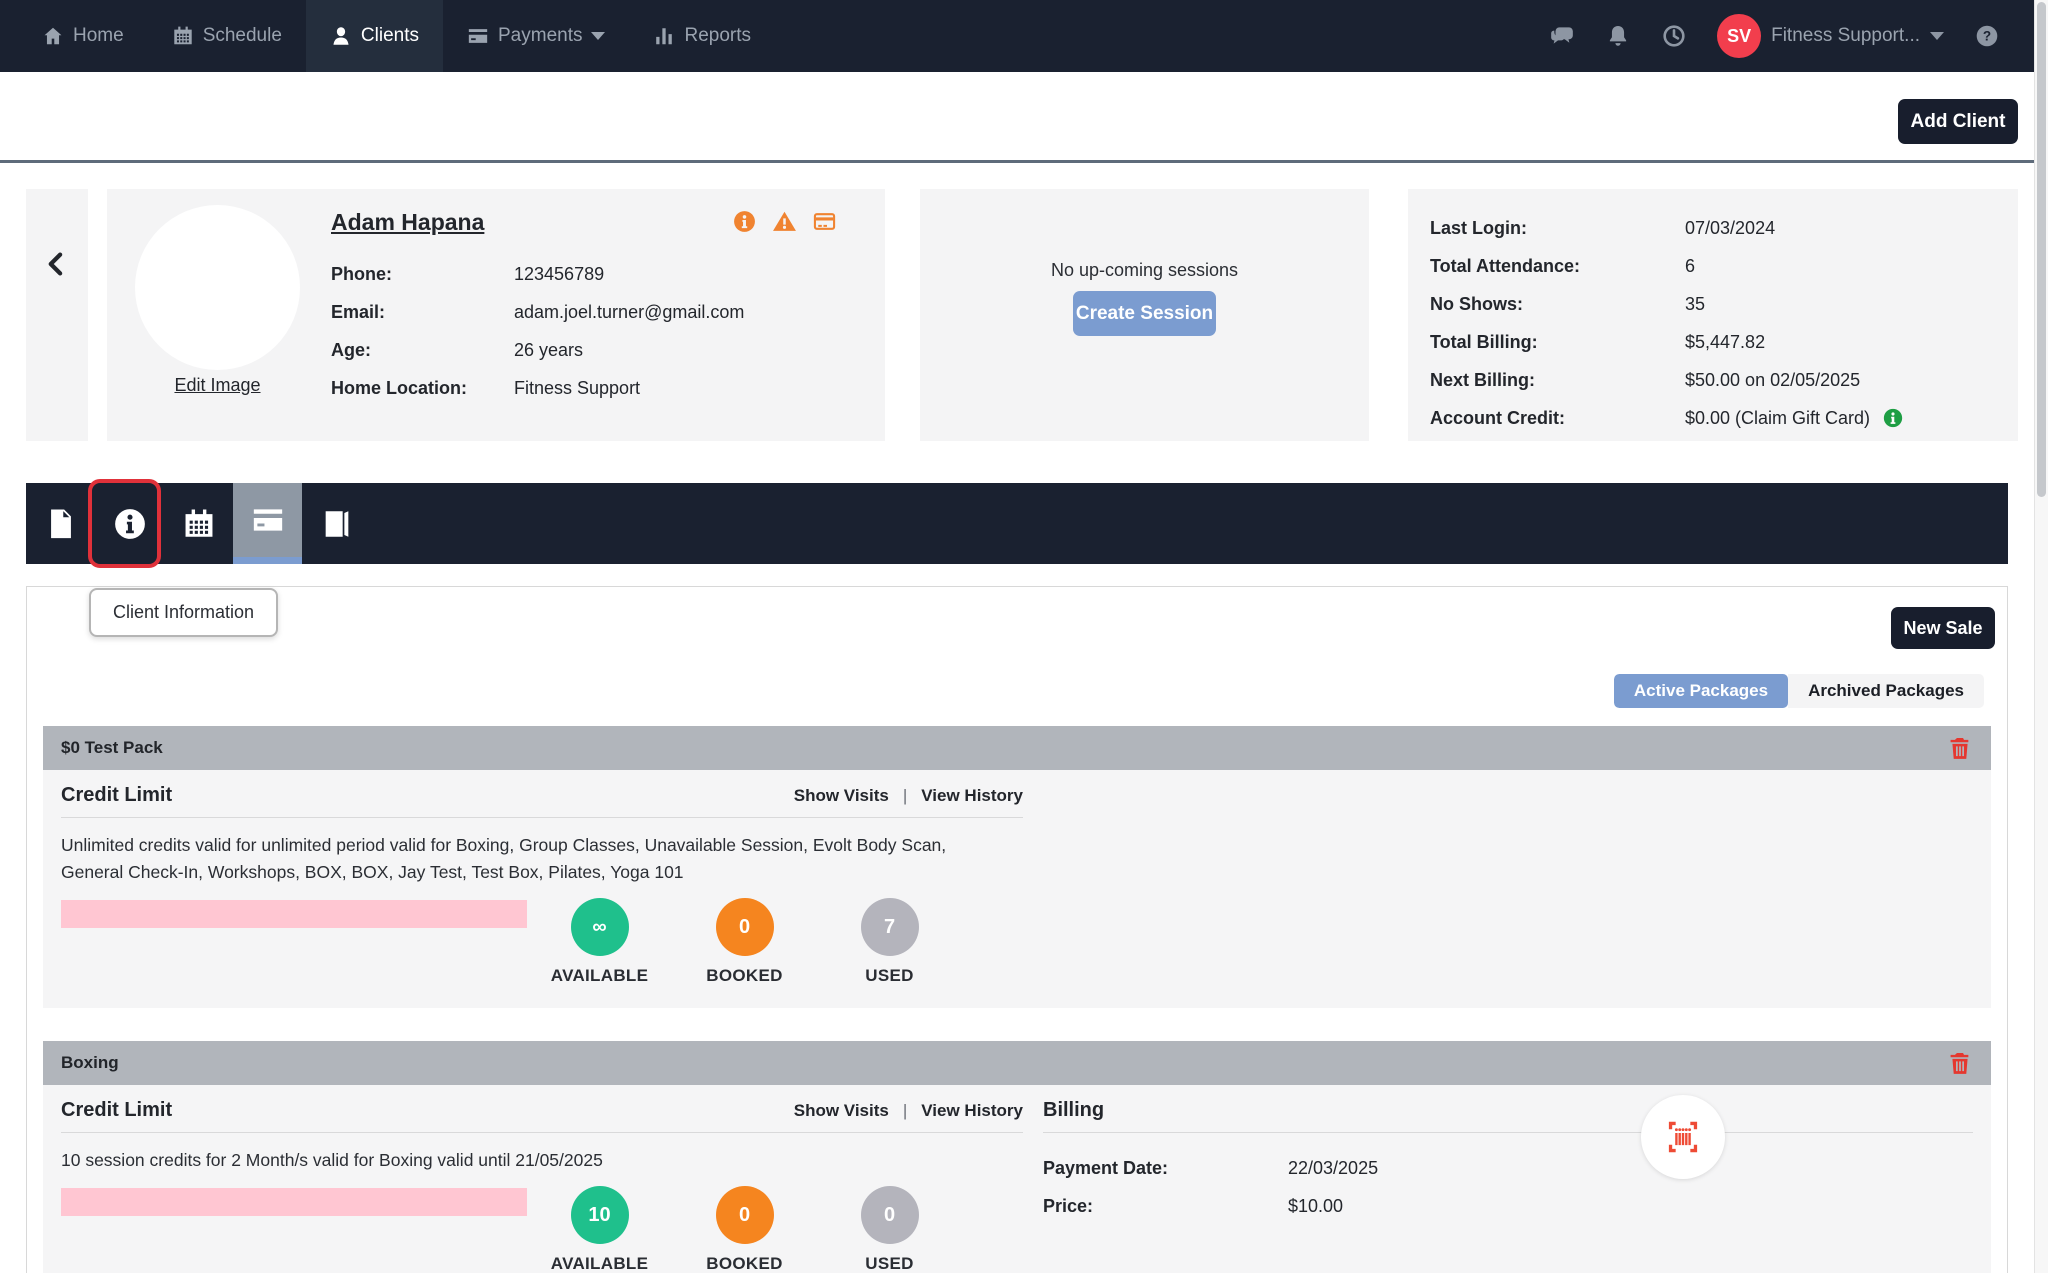 The image size is (2048, 1273). I want to click on billing-title: Billing, so click(1074, 1110).